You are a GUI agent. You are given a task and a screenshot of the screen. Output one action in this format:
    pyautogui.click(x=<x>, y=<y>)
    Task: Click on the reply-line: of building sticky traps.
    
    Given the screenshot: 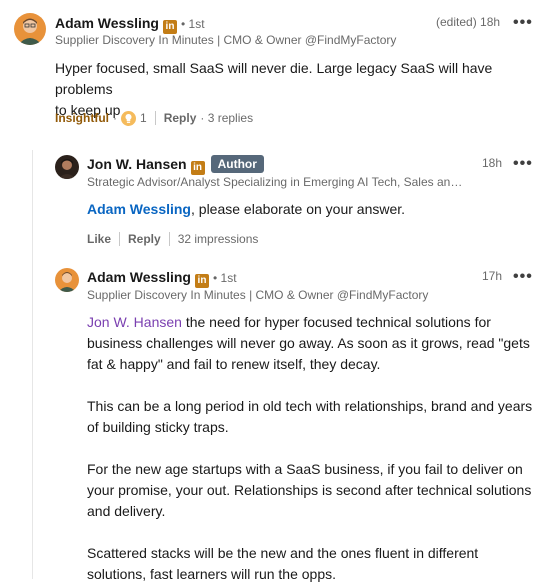 What is the action you would take?
    pyautogui.click(x=158, y=427)
    